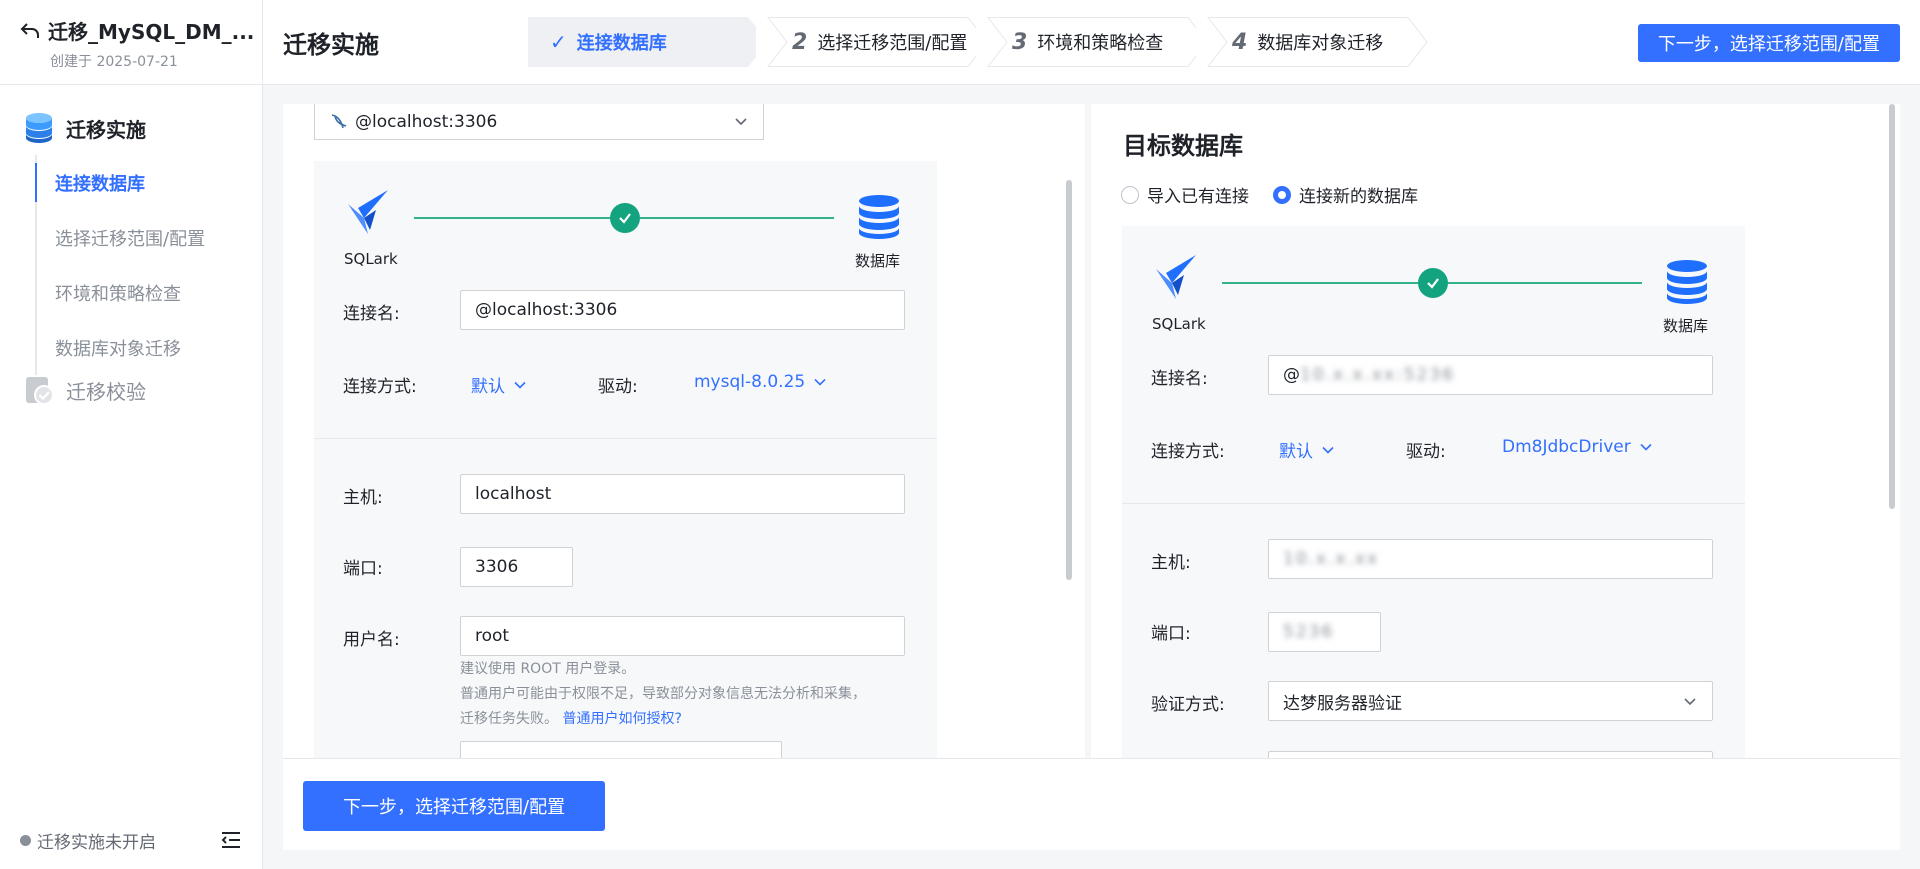 Image resolution: width=1920 pixels, height=869 pixels. What do you see at coordinates (1183, 146) in the screenshot?
I see `target-db-title: 目标数据库` at bounding box center [1183, 146].